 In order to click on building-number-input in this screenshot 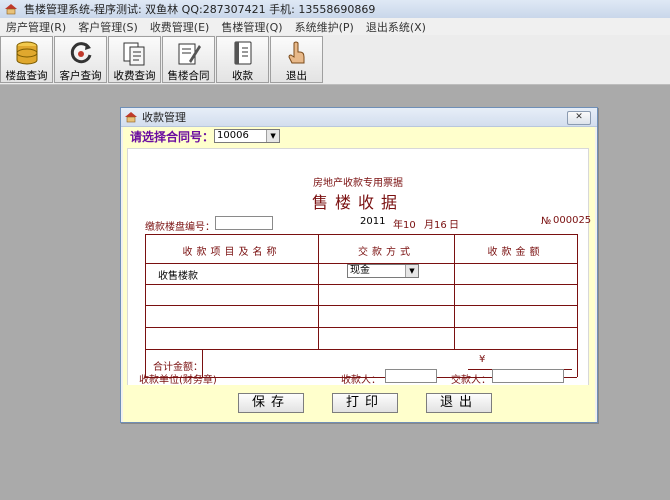, I will do `click(244, 223)`.